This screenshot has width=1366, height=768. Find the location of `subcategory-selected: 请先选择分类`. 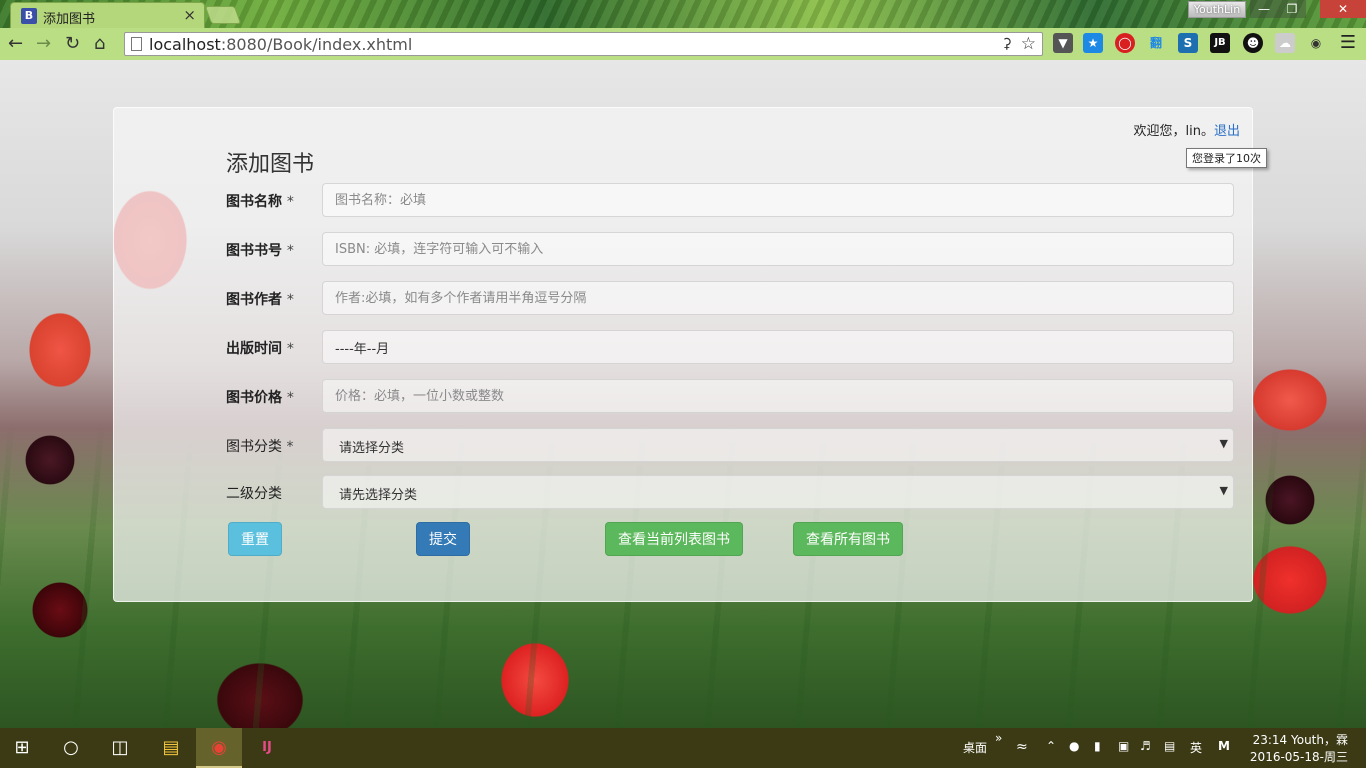

subcategory-selected: 请先选择分类 is located at coordinates (378, 495).